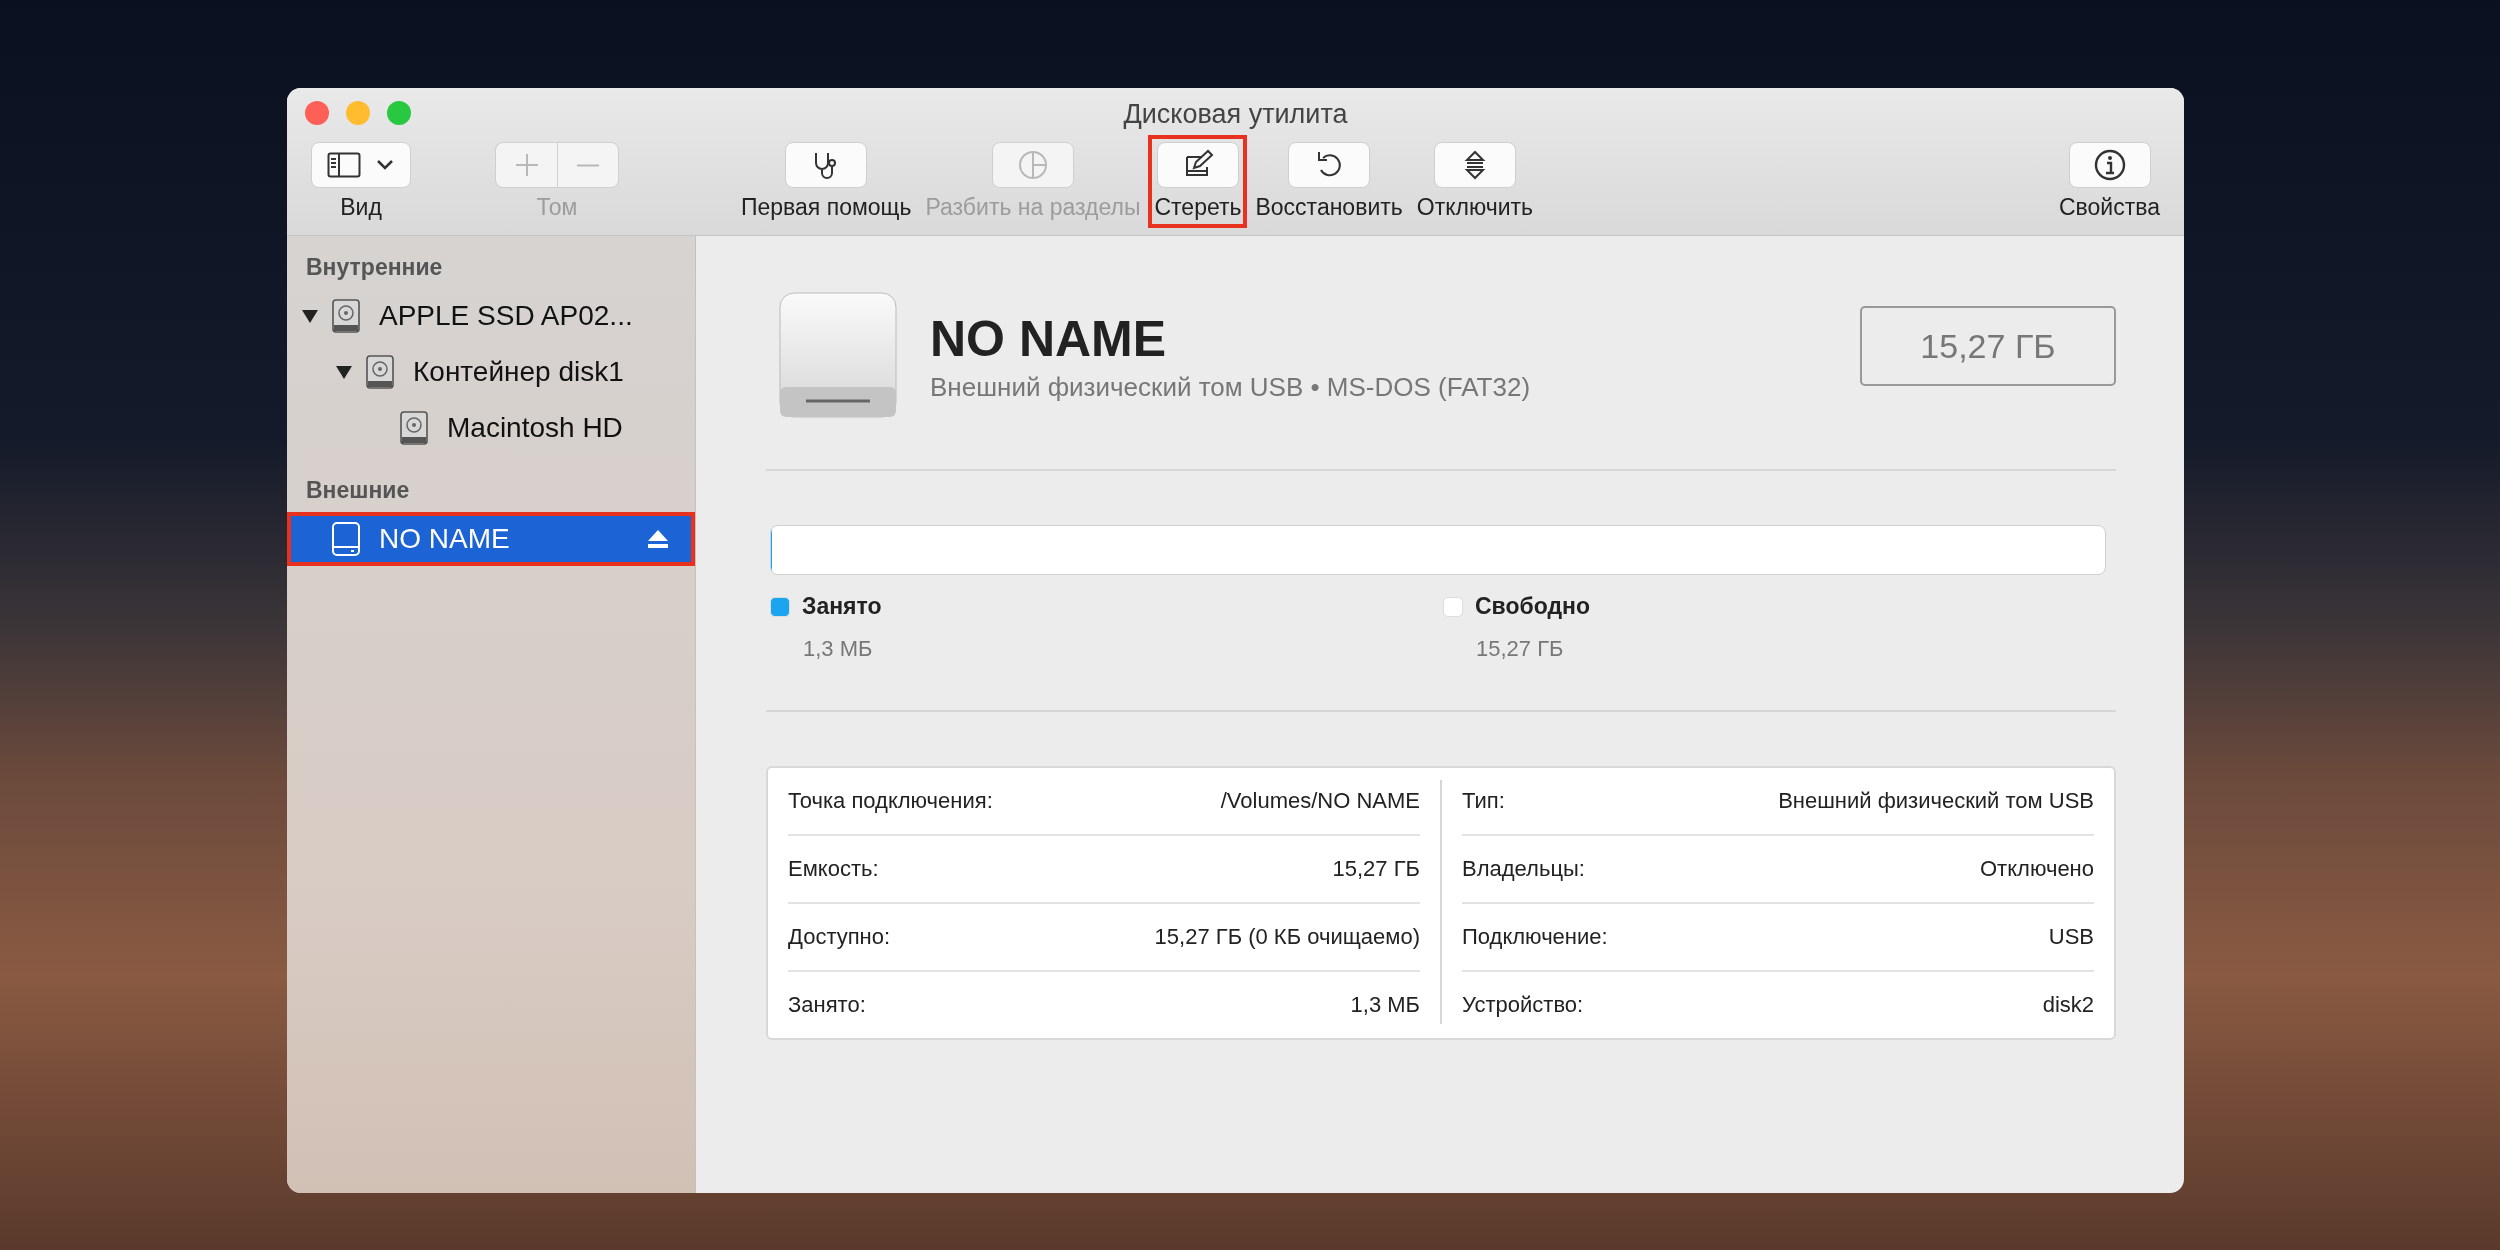 This screenshot has width=2500, height=1250. I want to click on info-label: Занято:, so click(827, 1005).